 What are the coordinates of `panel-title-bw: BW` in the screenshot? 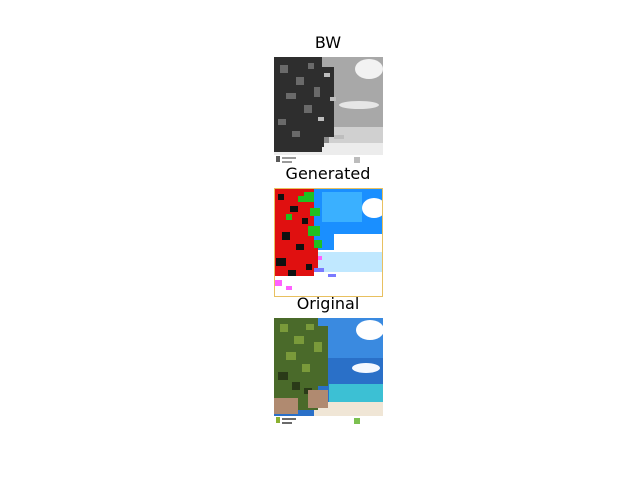 It's located at (328, 42).